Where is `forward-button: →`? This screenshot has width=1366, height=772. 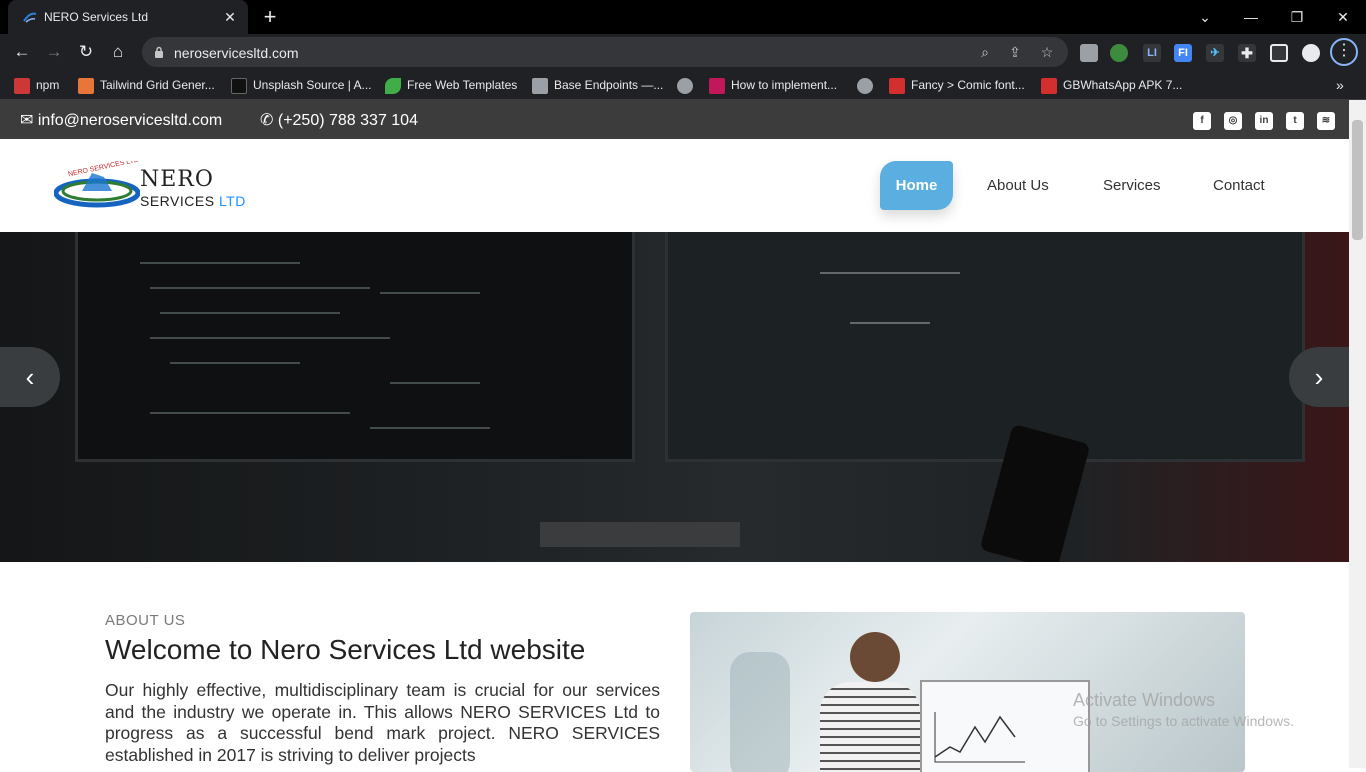
forward-button: → is located at coordinates (54, 52).